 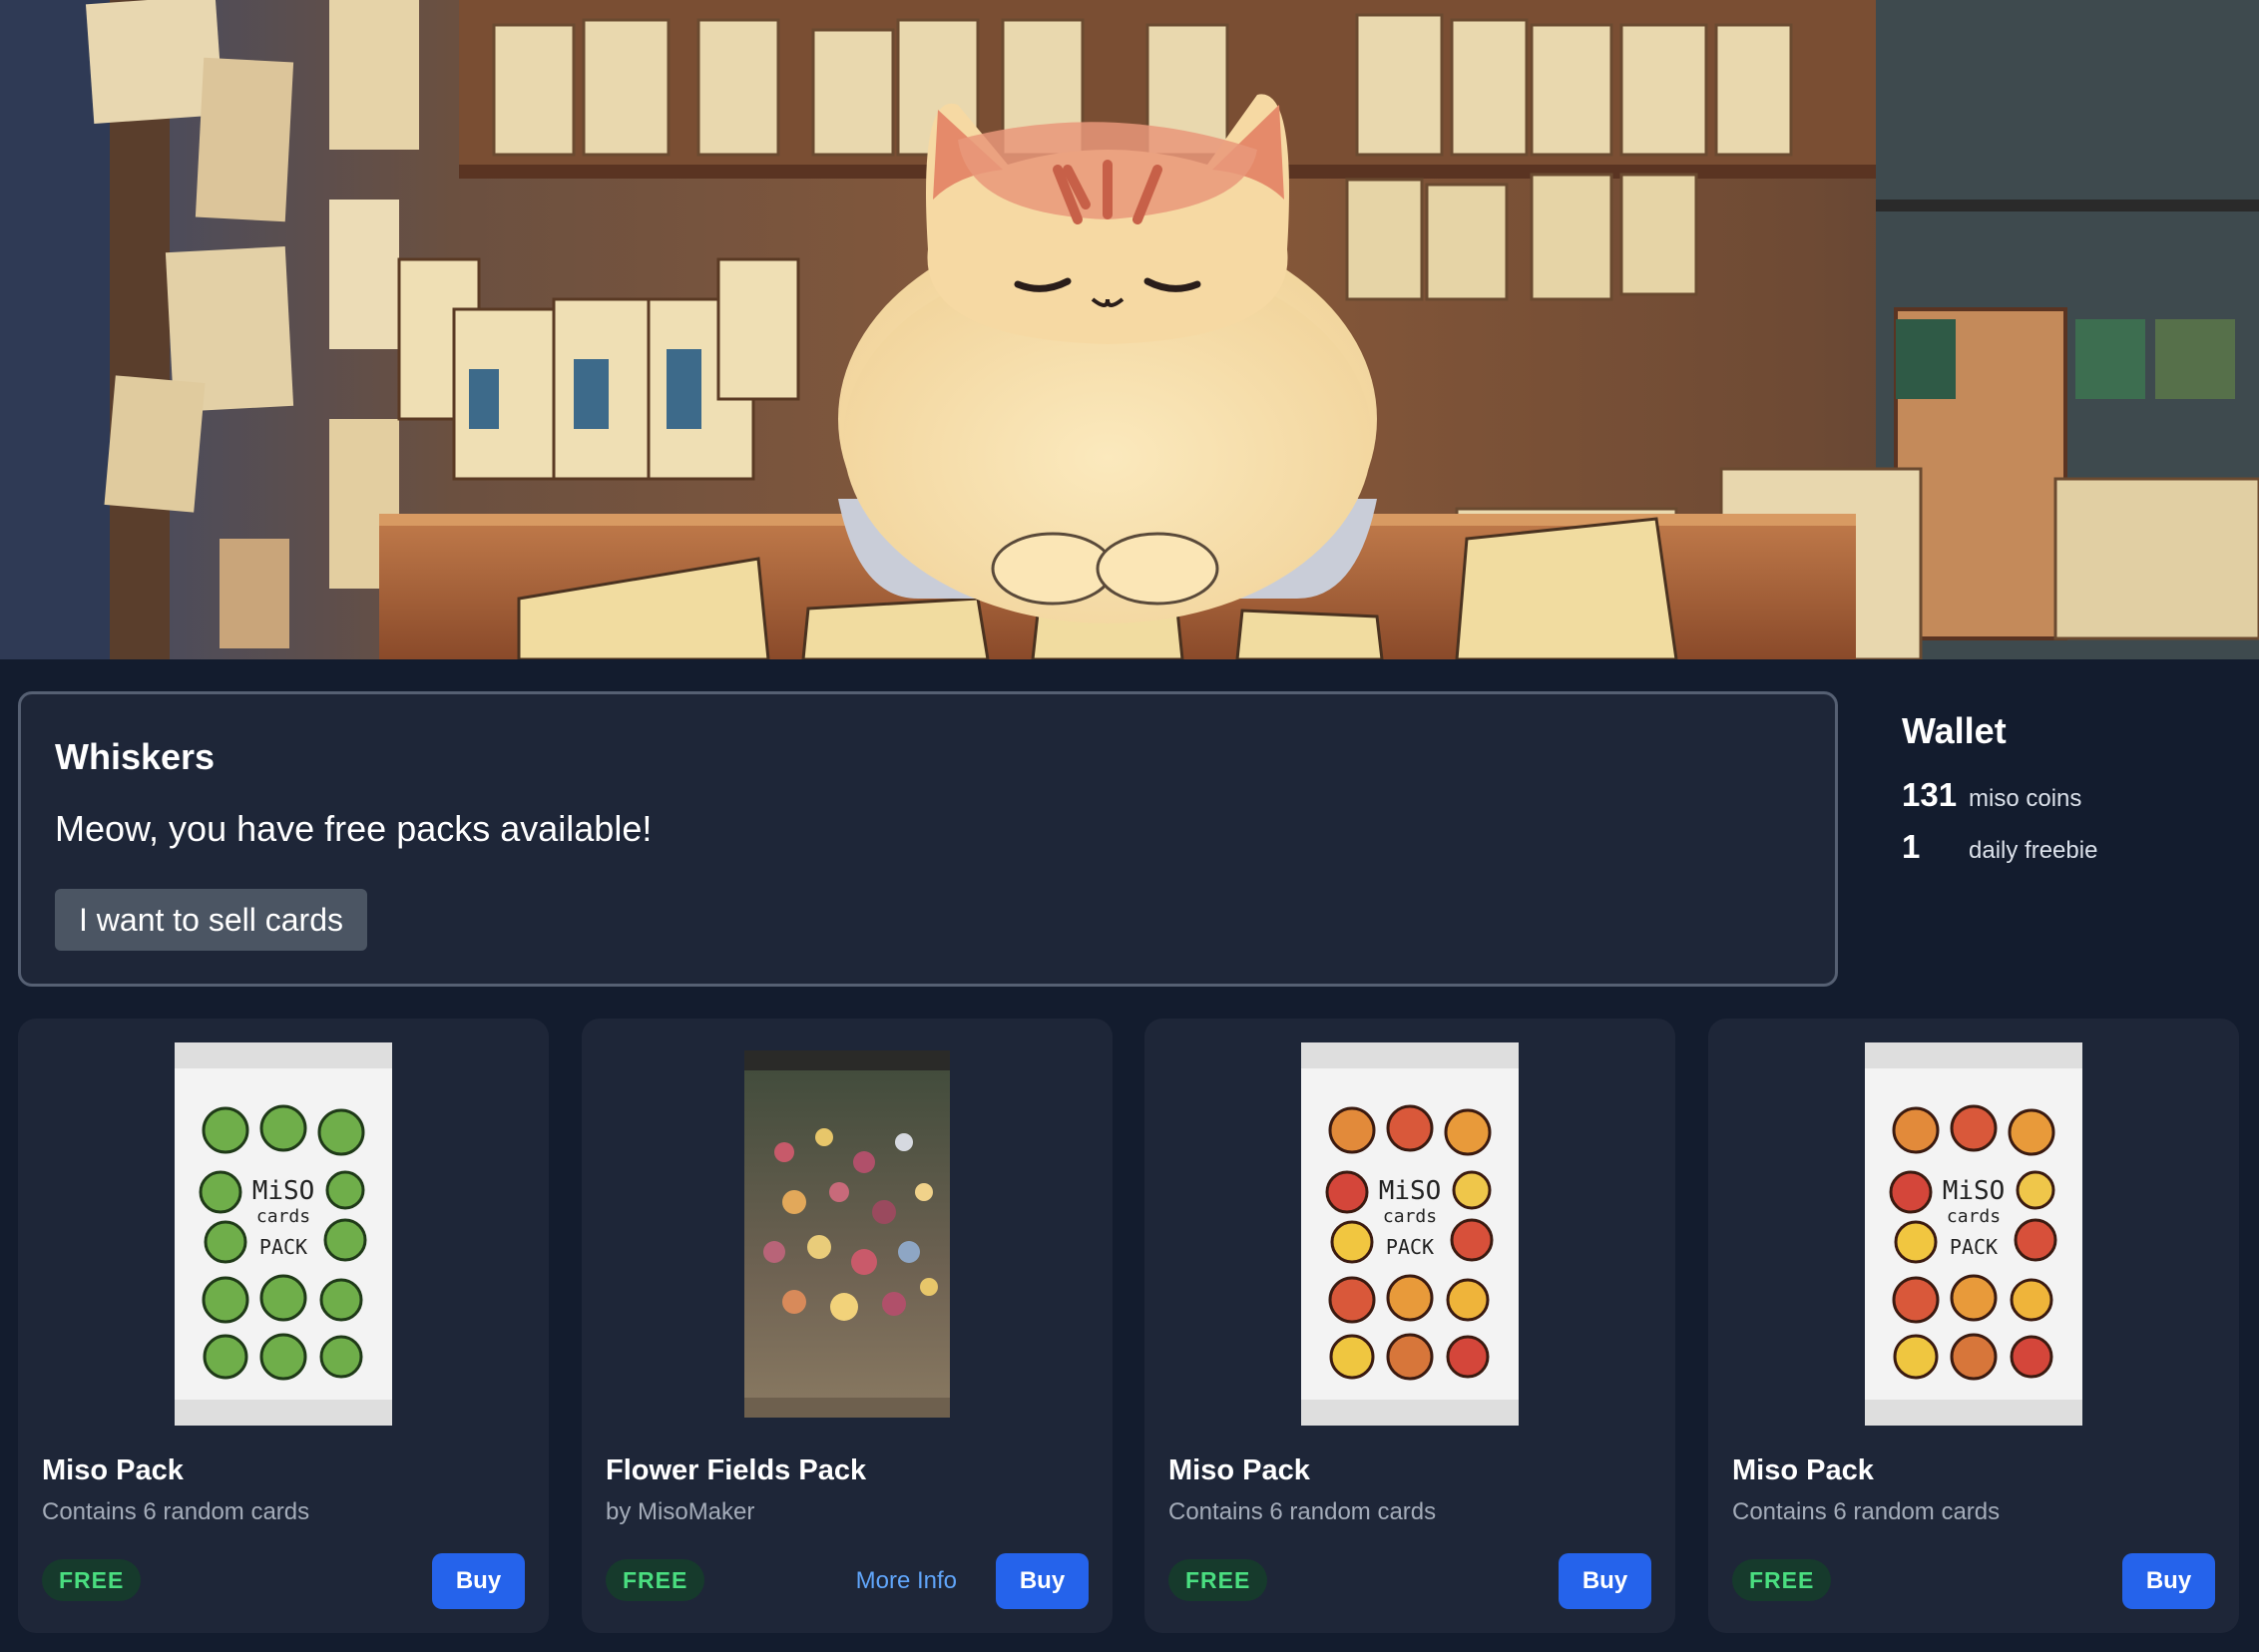 What do you see at coordinates (354, 828) in the screenshot?
I see `dialog-message: Meow, you have free packs available!` at bounding box center [354, 828].